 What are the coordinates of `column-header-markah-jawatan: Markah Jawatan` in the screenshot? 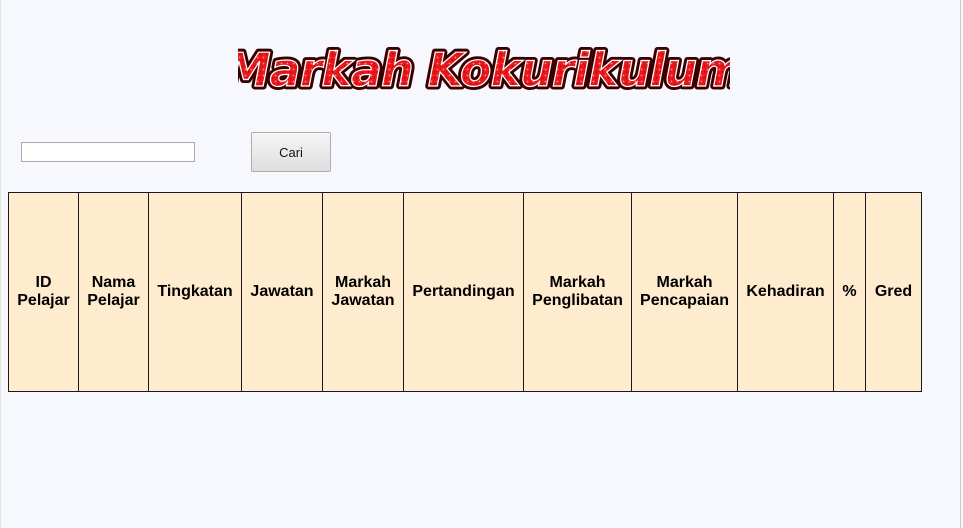 It's located at (363, 292).